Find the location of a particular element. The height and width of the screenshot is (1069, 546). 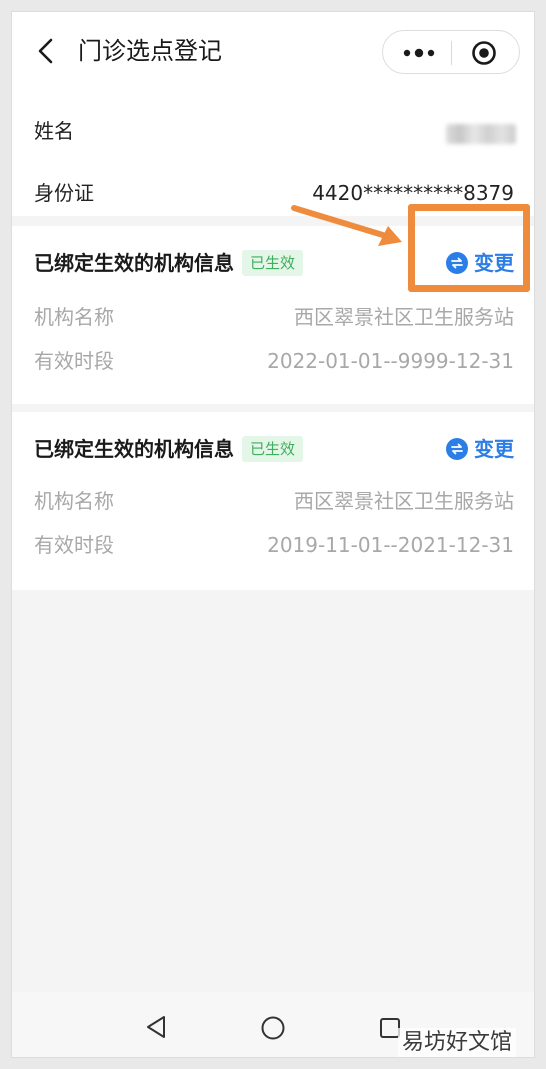

more-dots-icon is located at coordinates (419, 53).